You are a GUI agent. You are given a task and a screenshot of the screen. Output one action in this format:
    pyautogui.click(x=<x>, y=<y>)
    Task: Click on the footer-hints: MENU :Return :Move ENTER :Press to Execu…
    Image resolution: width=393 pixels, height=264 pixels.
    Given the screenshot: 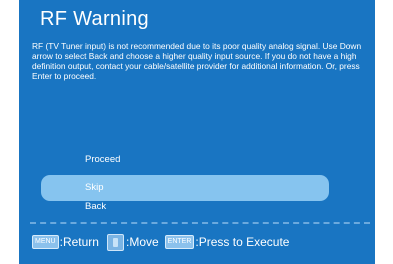 What is the action you would take?
    pyautogui.click(x=160, y=242)
    